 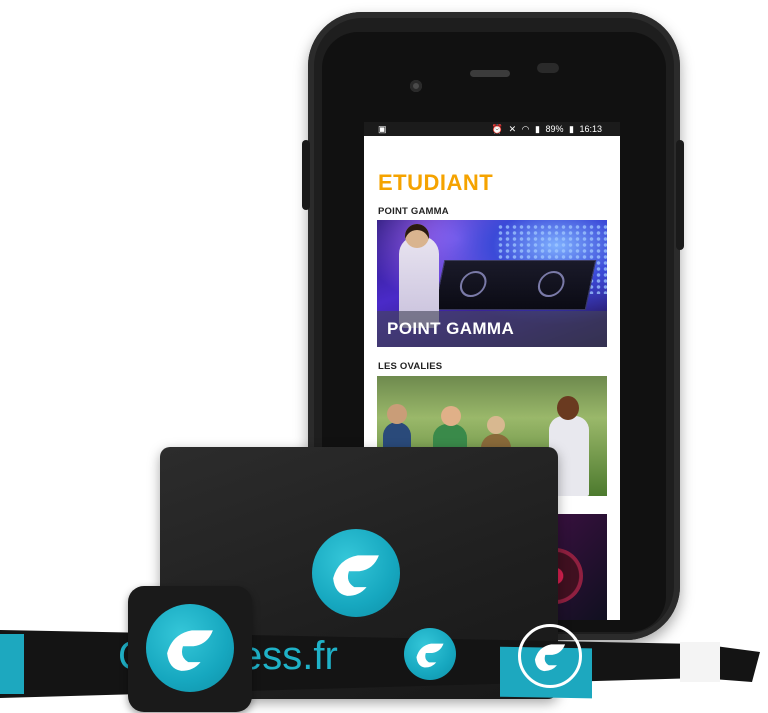 I want to click on wifi-icon: ◠, so click(x=525, y=129).